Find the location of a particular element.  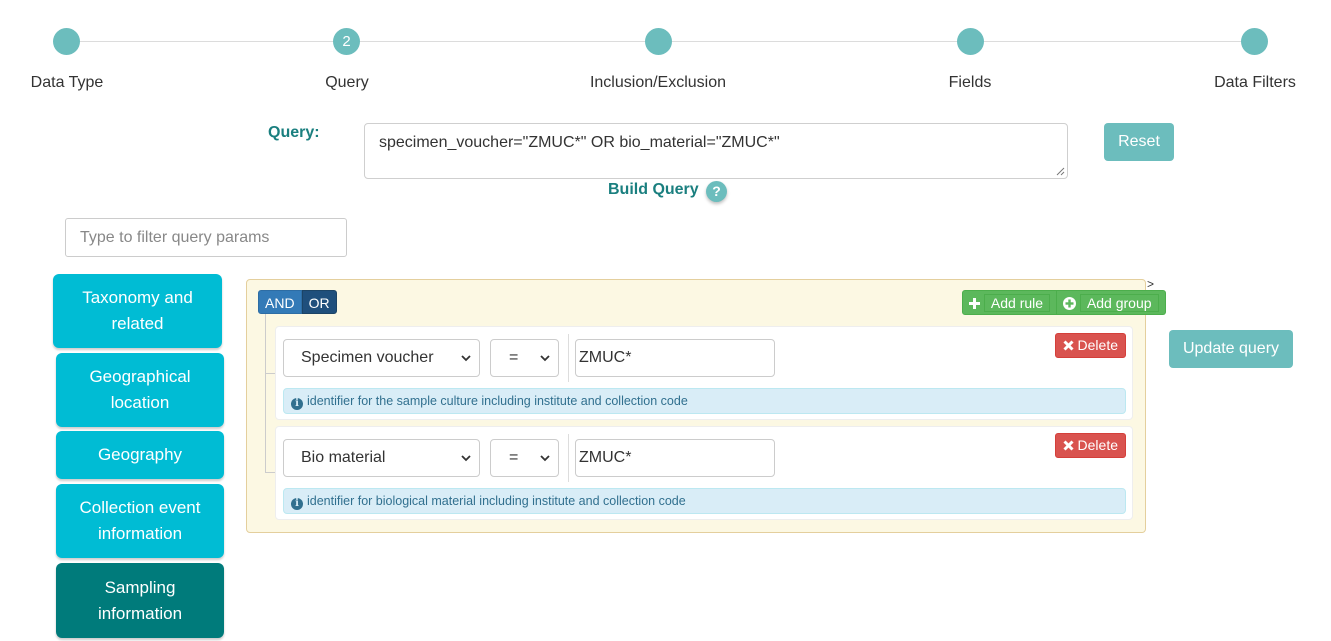

add-group-button: Add group is located at coordinates (1111, 302).